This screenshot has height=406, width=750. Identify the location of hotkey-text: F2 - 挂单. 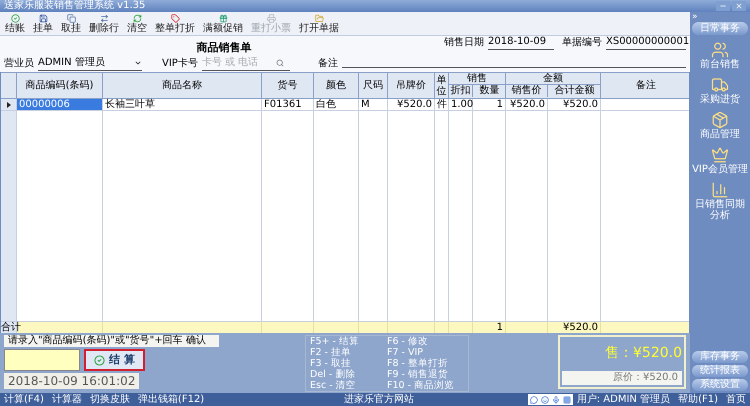
(331, 352).